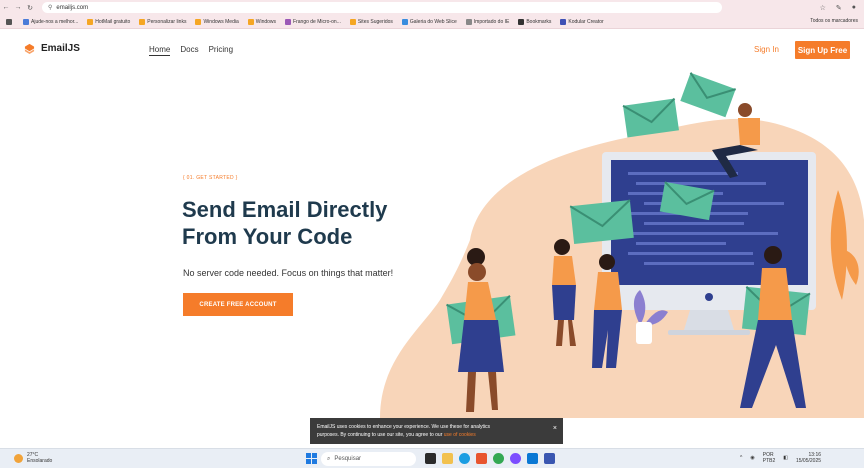 Image resolution: width=864 pixels, height=468 pixels. What do you see at coordinates (348, 459) in the screenshot?
I see `search-placeholder: Pesquisar` at bounding box center [348, 459].